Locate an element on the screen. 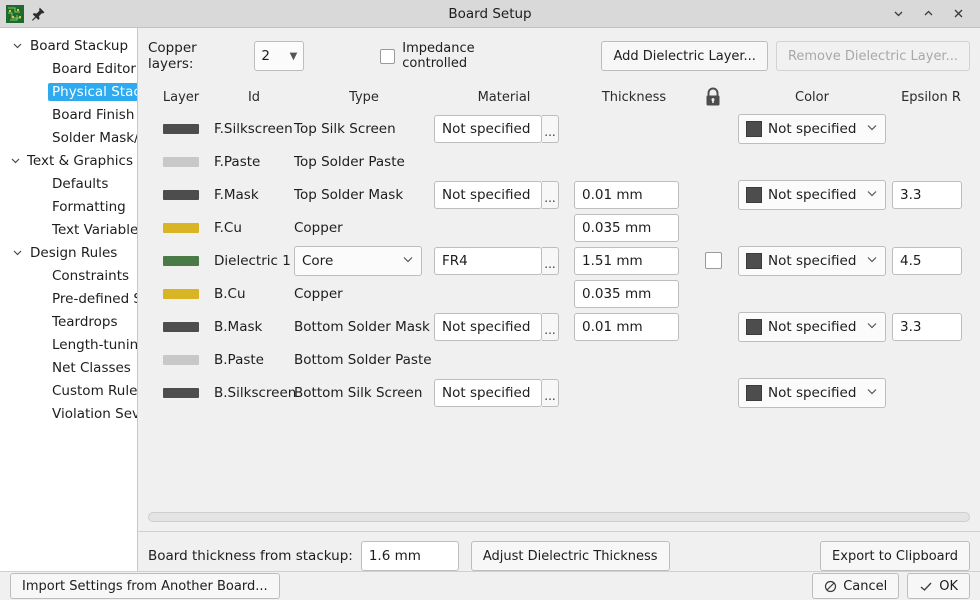 This screenshot has height=600, width=980. board-thickness-value: 1.6 mm is located at coordinates (409, 556).